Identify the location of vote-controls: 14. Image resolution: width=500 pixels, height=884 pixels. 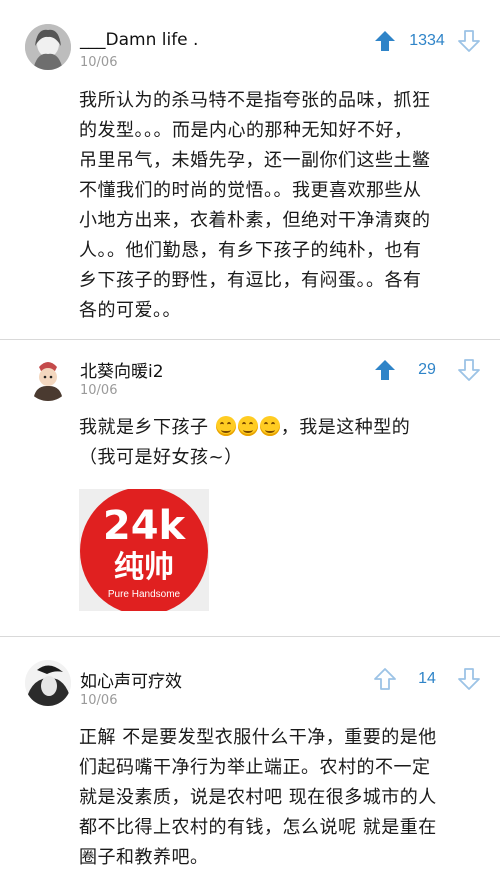
(427, 679).